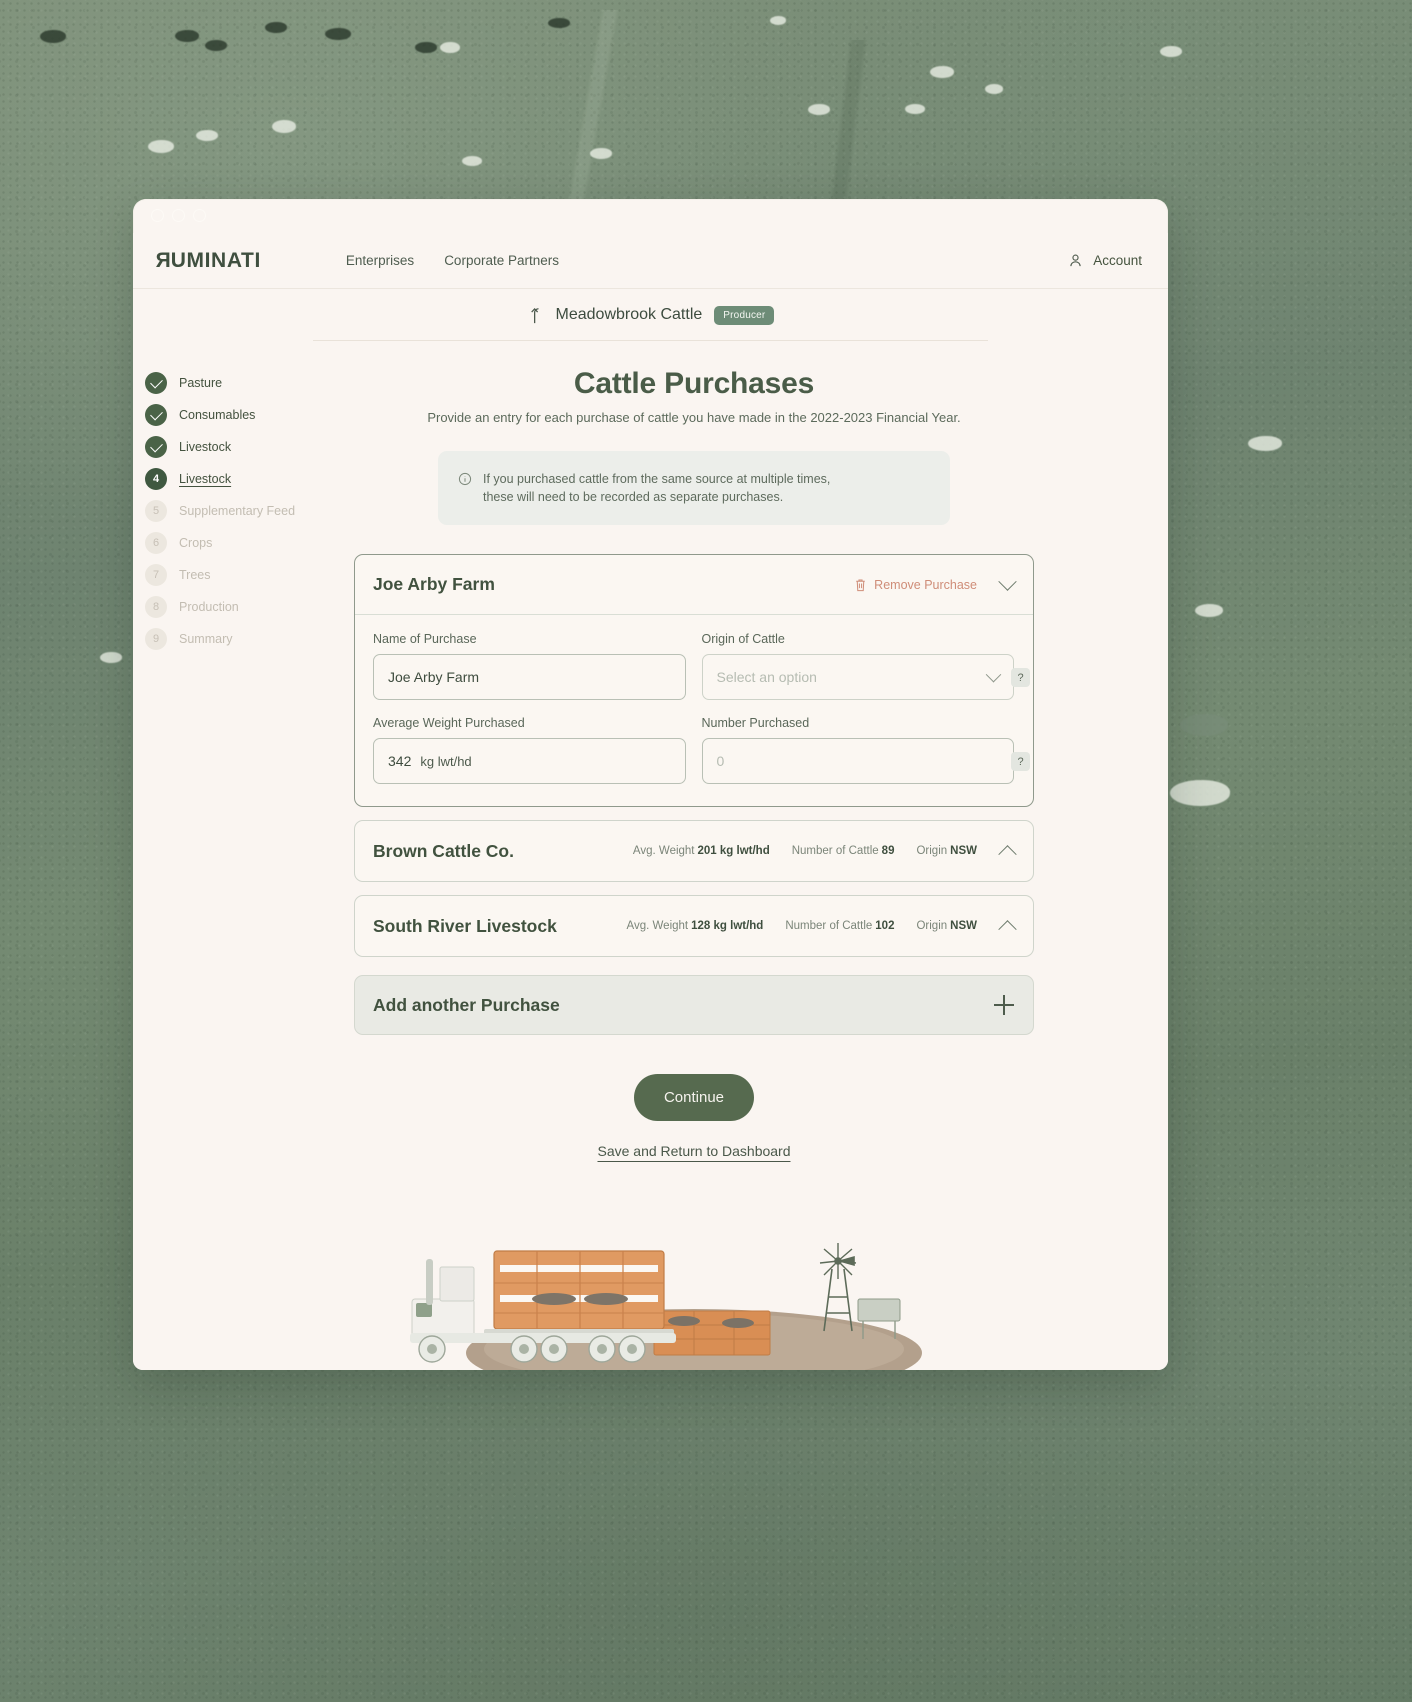 The width and height of the screenshot is (1412, 1702). I want to click on chevron-down-icon, so click(1007, 582).